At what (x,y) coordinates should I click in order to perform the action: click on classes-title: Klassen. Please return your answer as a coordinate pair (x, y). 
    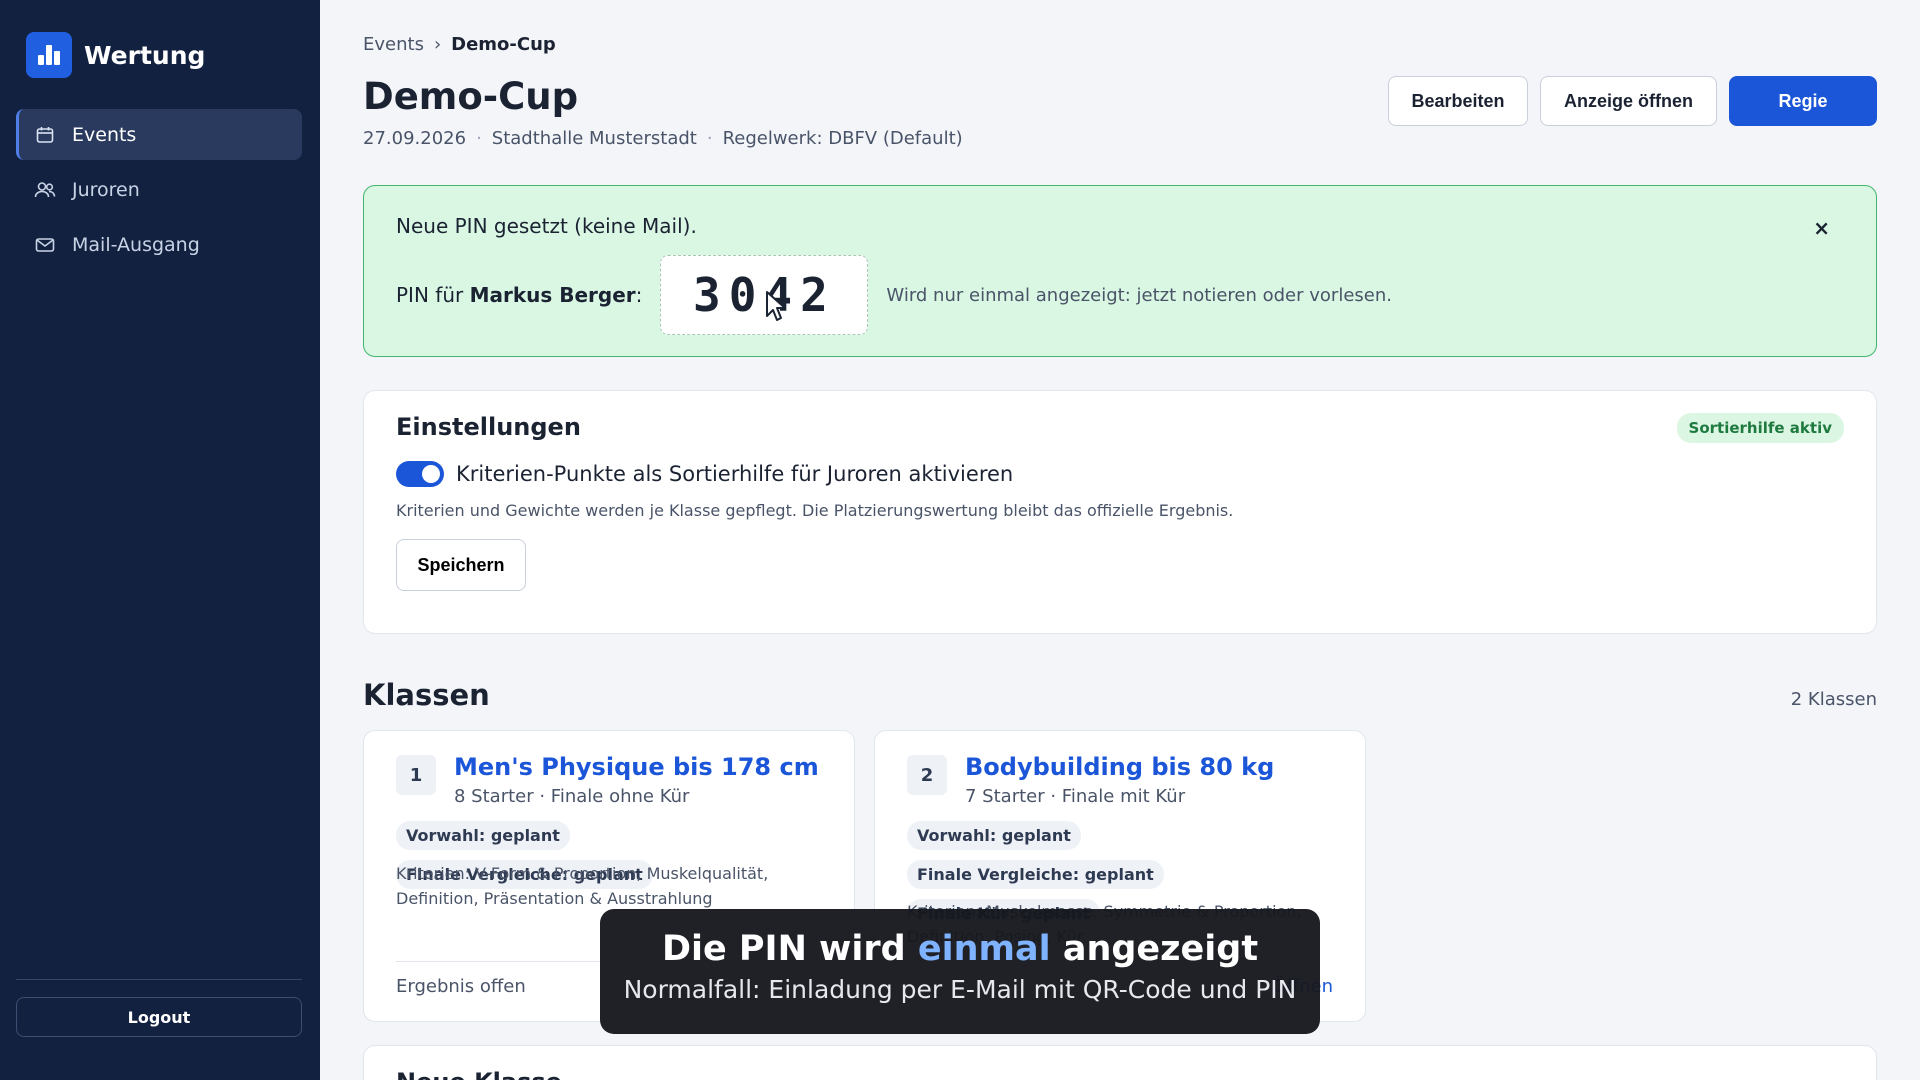
    Looking at the image, I should click on (426, 695).